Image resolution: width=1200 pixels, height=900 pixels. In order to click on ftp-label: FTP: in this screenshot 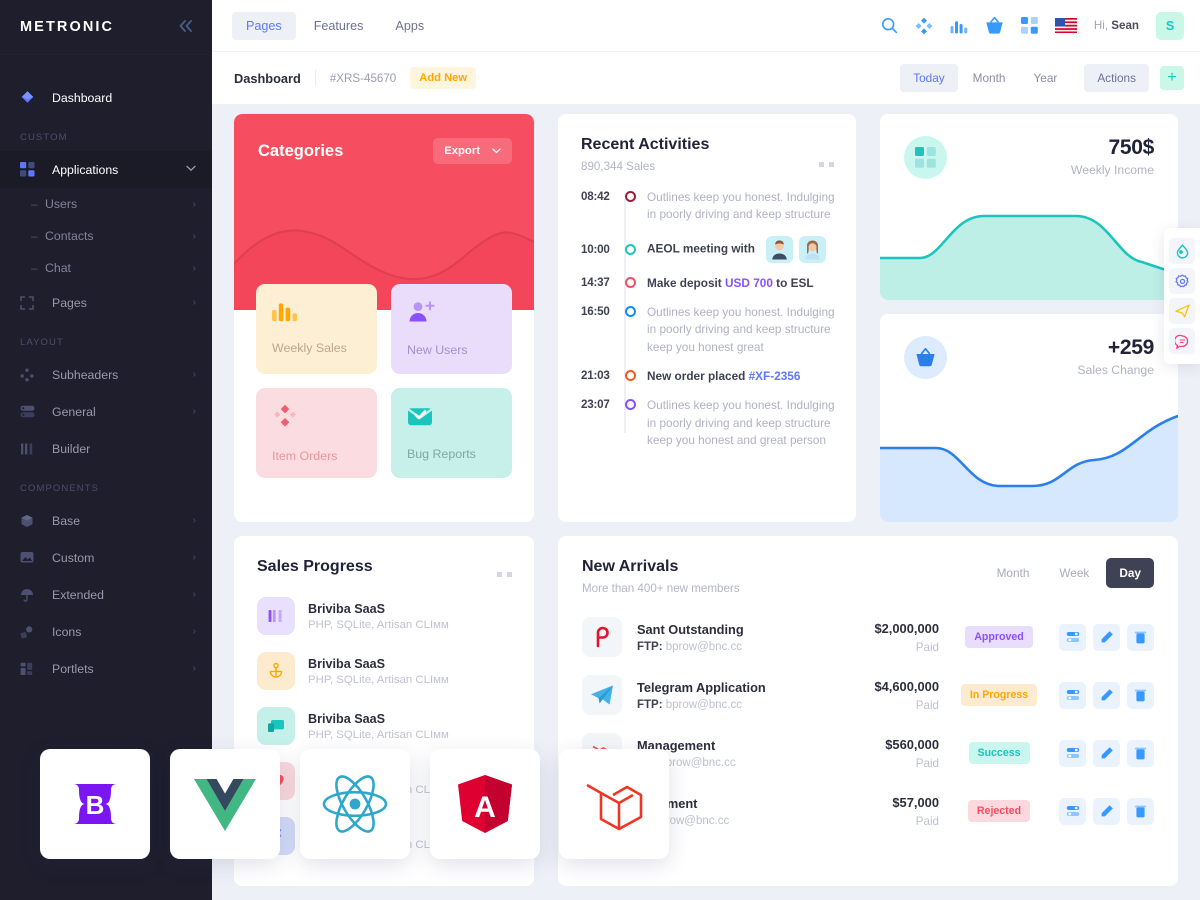, I will do `click(650, 646)`.